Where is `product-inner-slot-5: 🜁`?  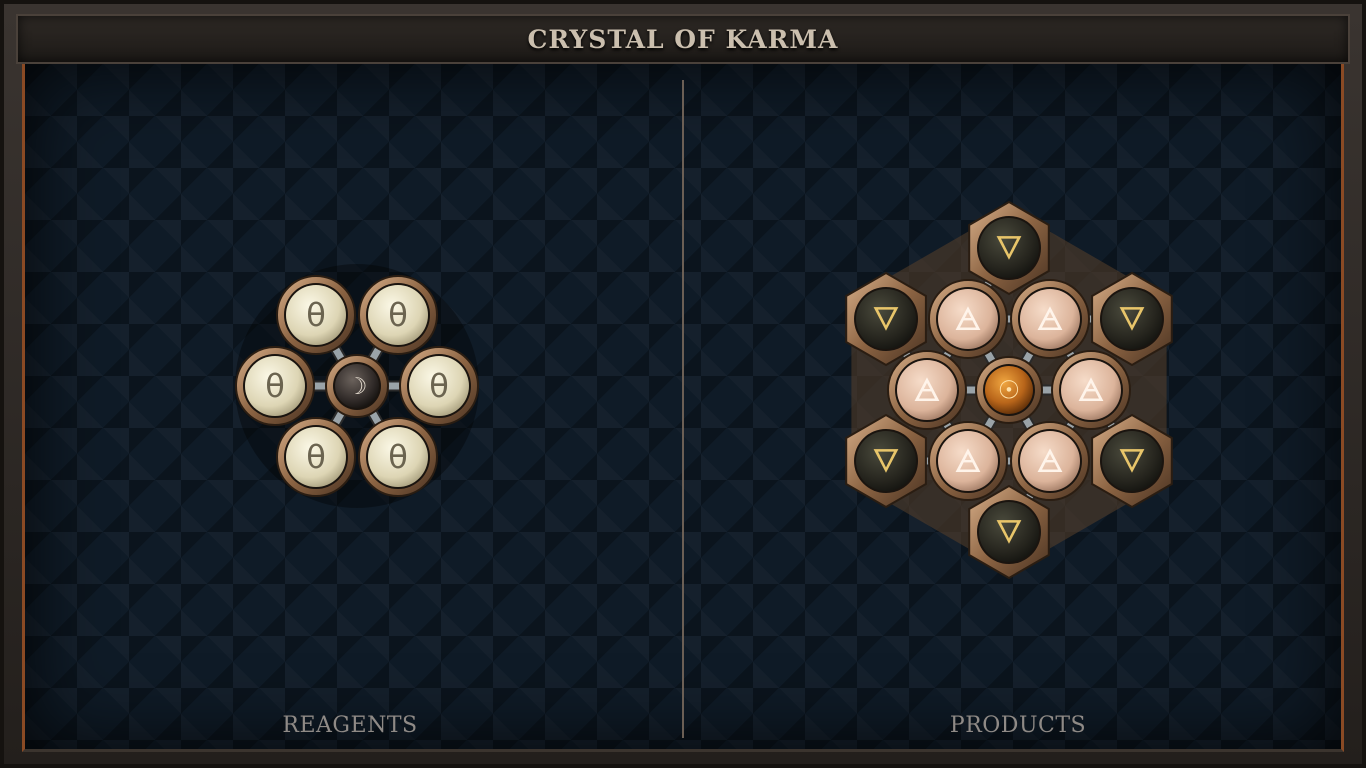
product-inner-slot-5: 🜁 is located at coordinates (968, 461).